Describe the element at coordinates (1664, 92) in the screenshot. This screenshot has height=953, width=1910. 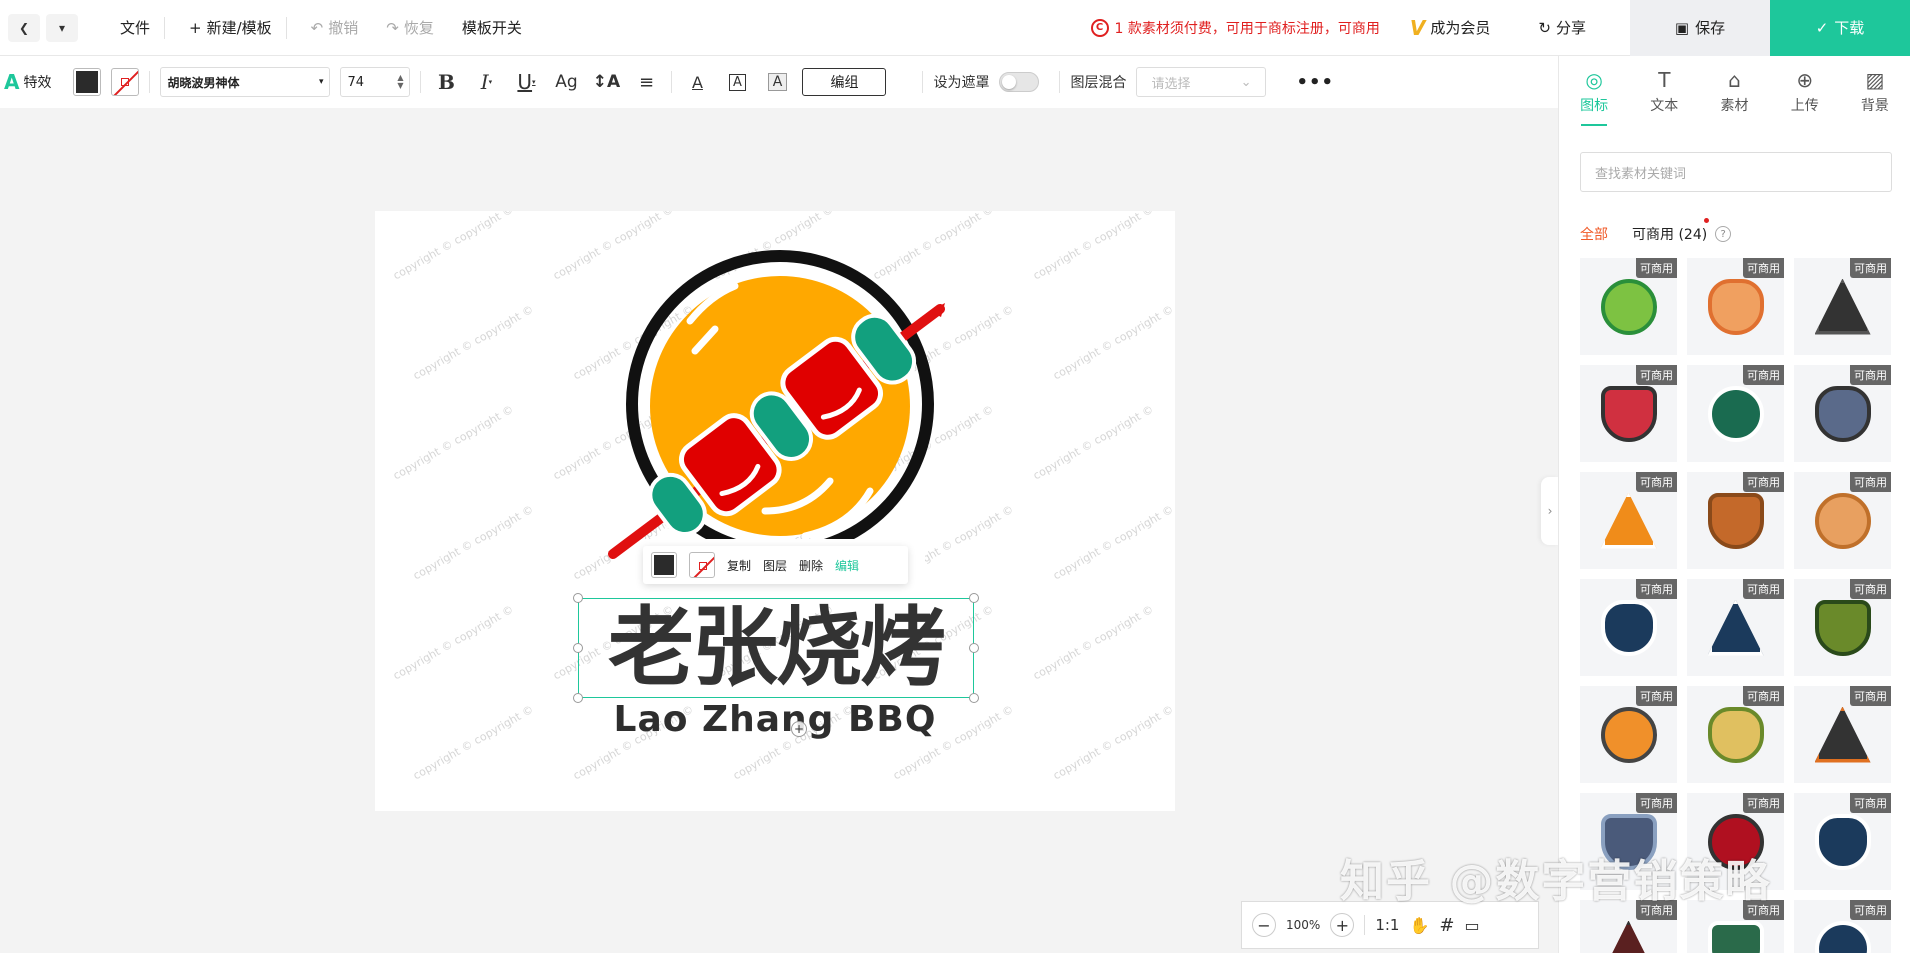
I see `tab-text: T 文本` at that location.